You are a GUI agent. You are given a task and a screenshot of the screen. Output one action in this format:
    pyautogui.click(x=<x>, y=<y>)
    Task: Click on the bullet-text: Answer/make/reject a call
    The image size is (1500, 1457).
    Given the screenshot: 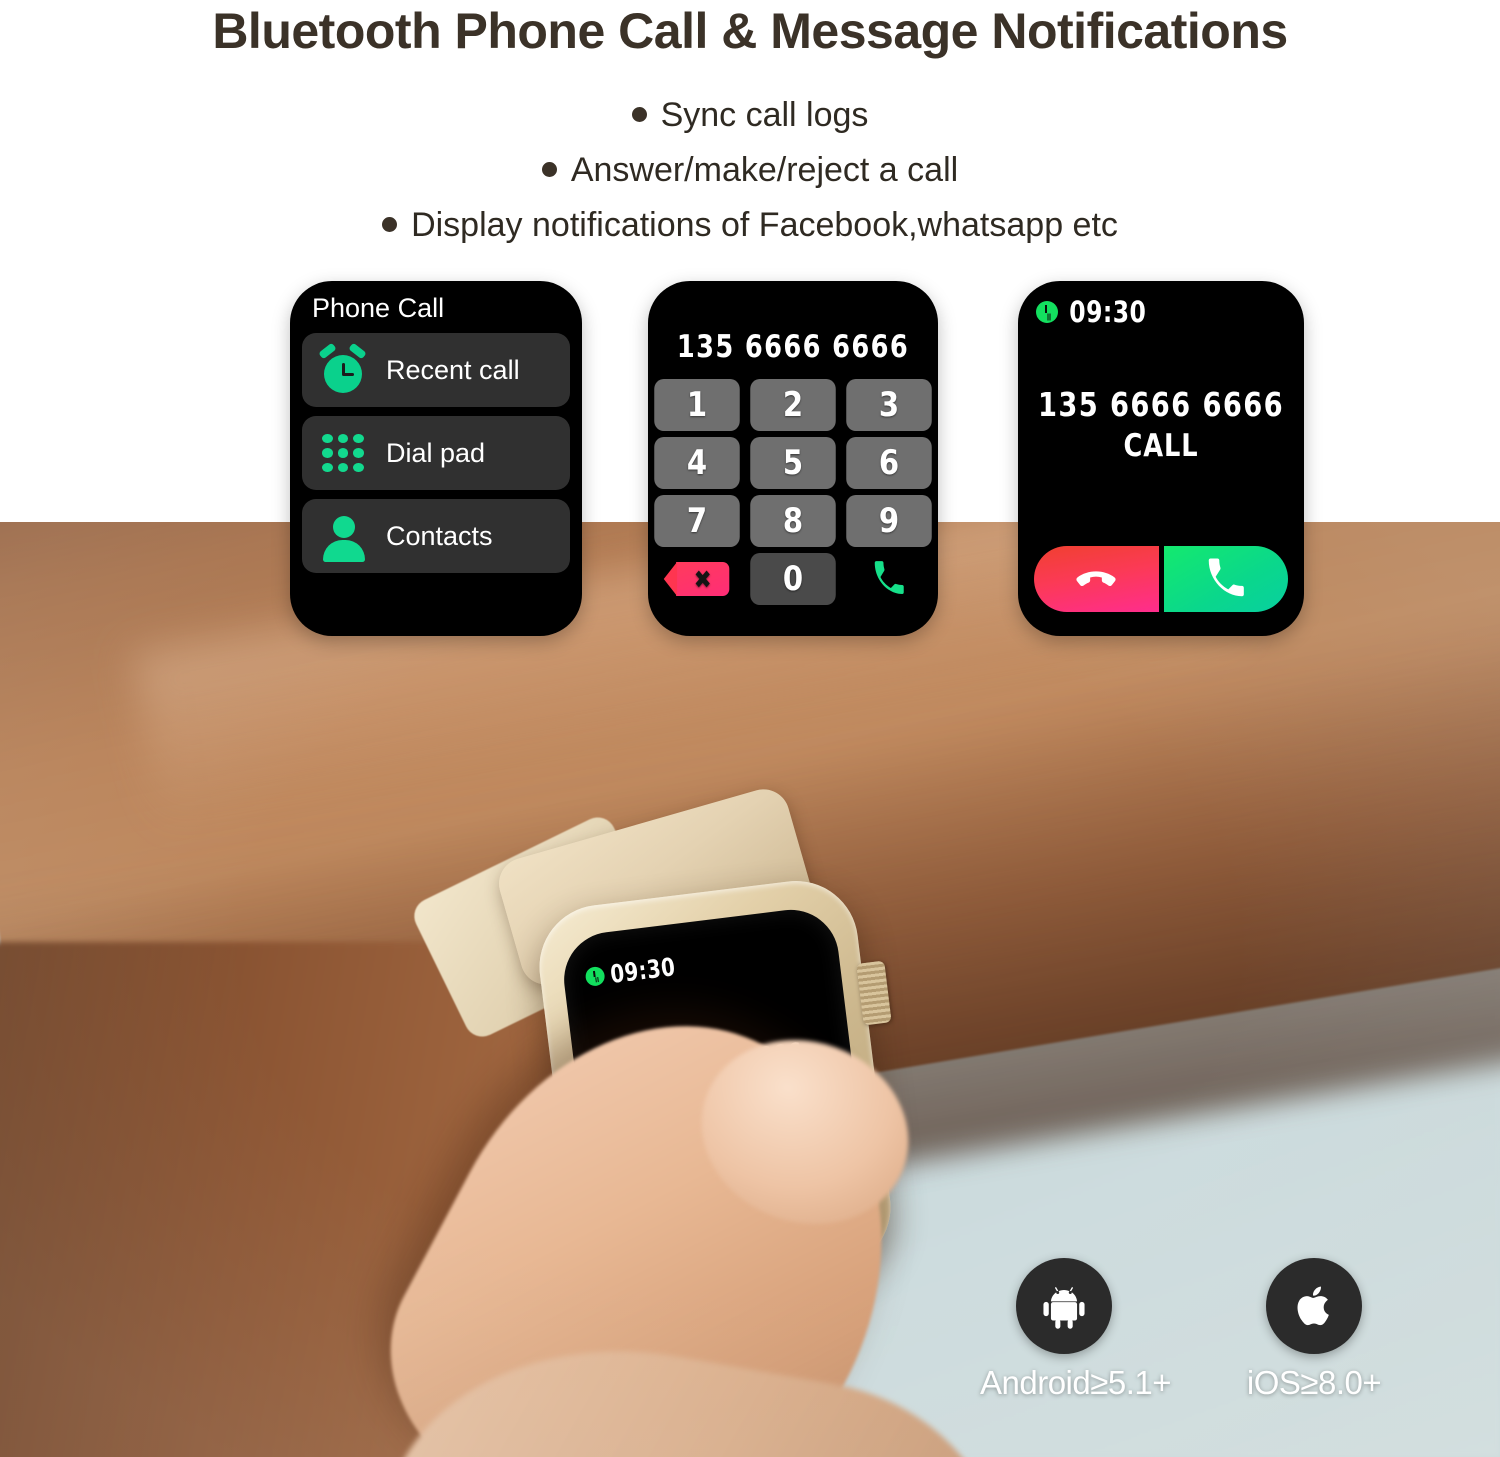 What is the action you would take?
    pyautogui.click(x=764, y=170)
    